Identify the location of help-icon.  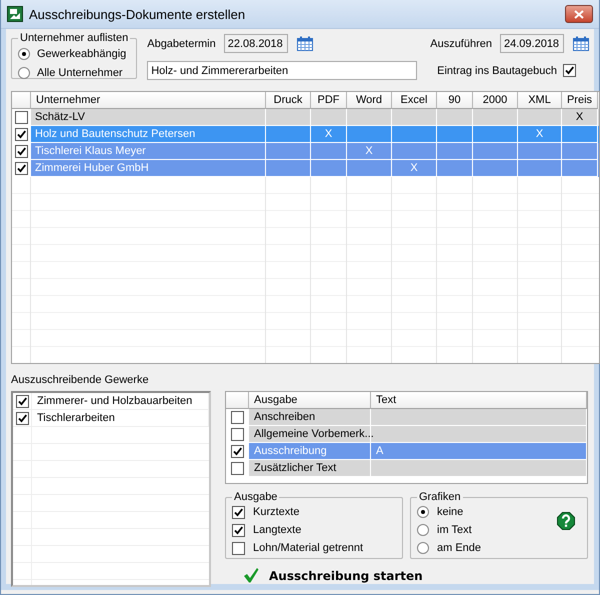
(566, 521).